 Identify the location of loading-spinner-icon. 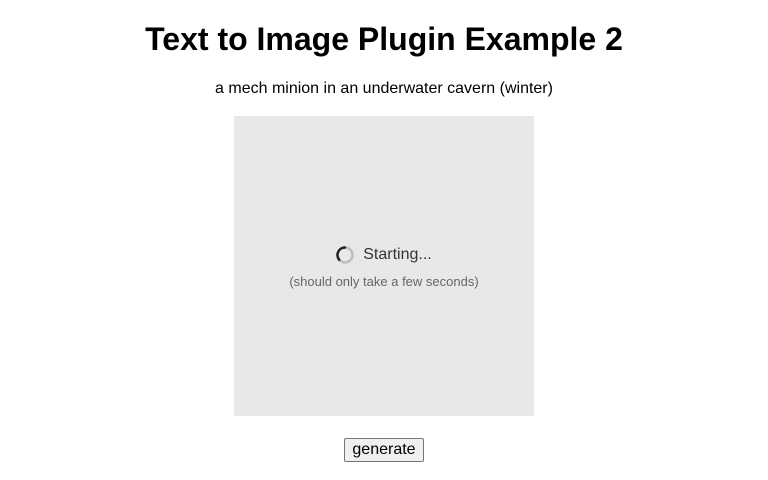
(345, 255).